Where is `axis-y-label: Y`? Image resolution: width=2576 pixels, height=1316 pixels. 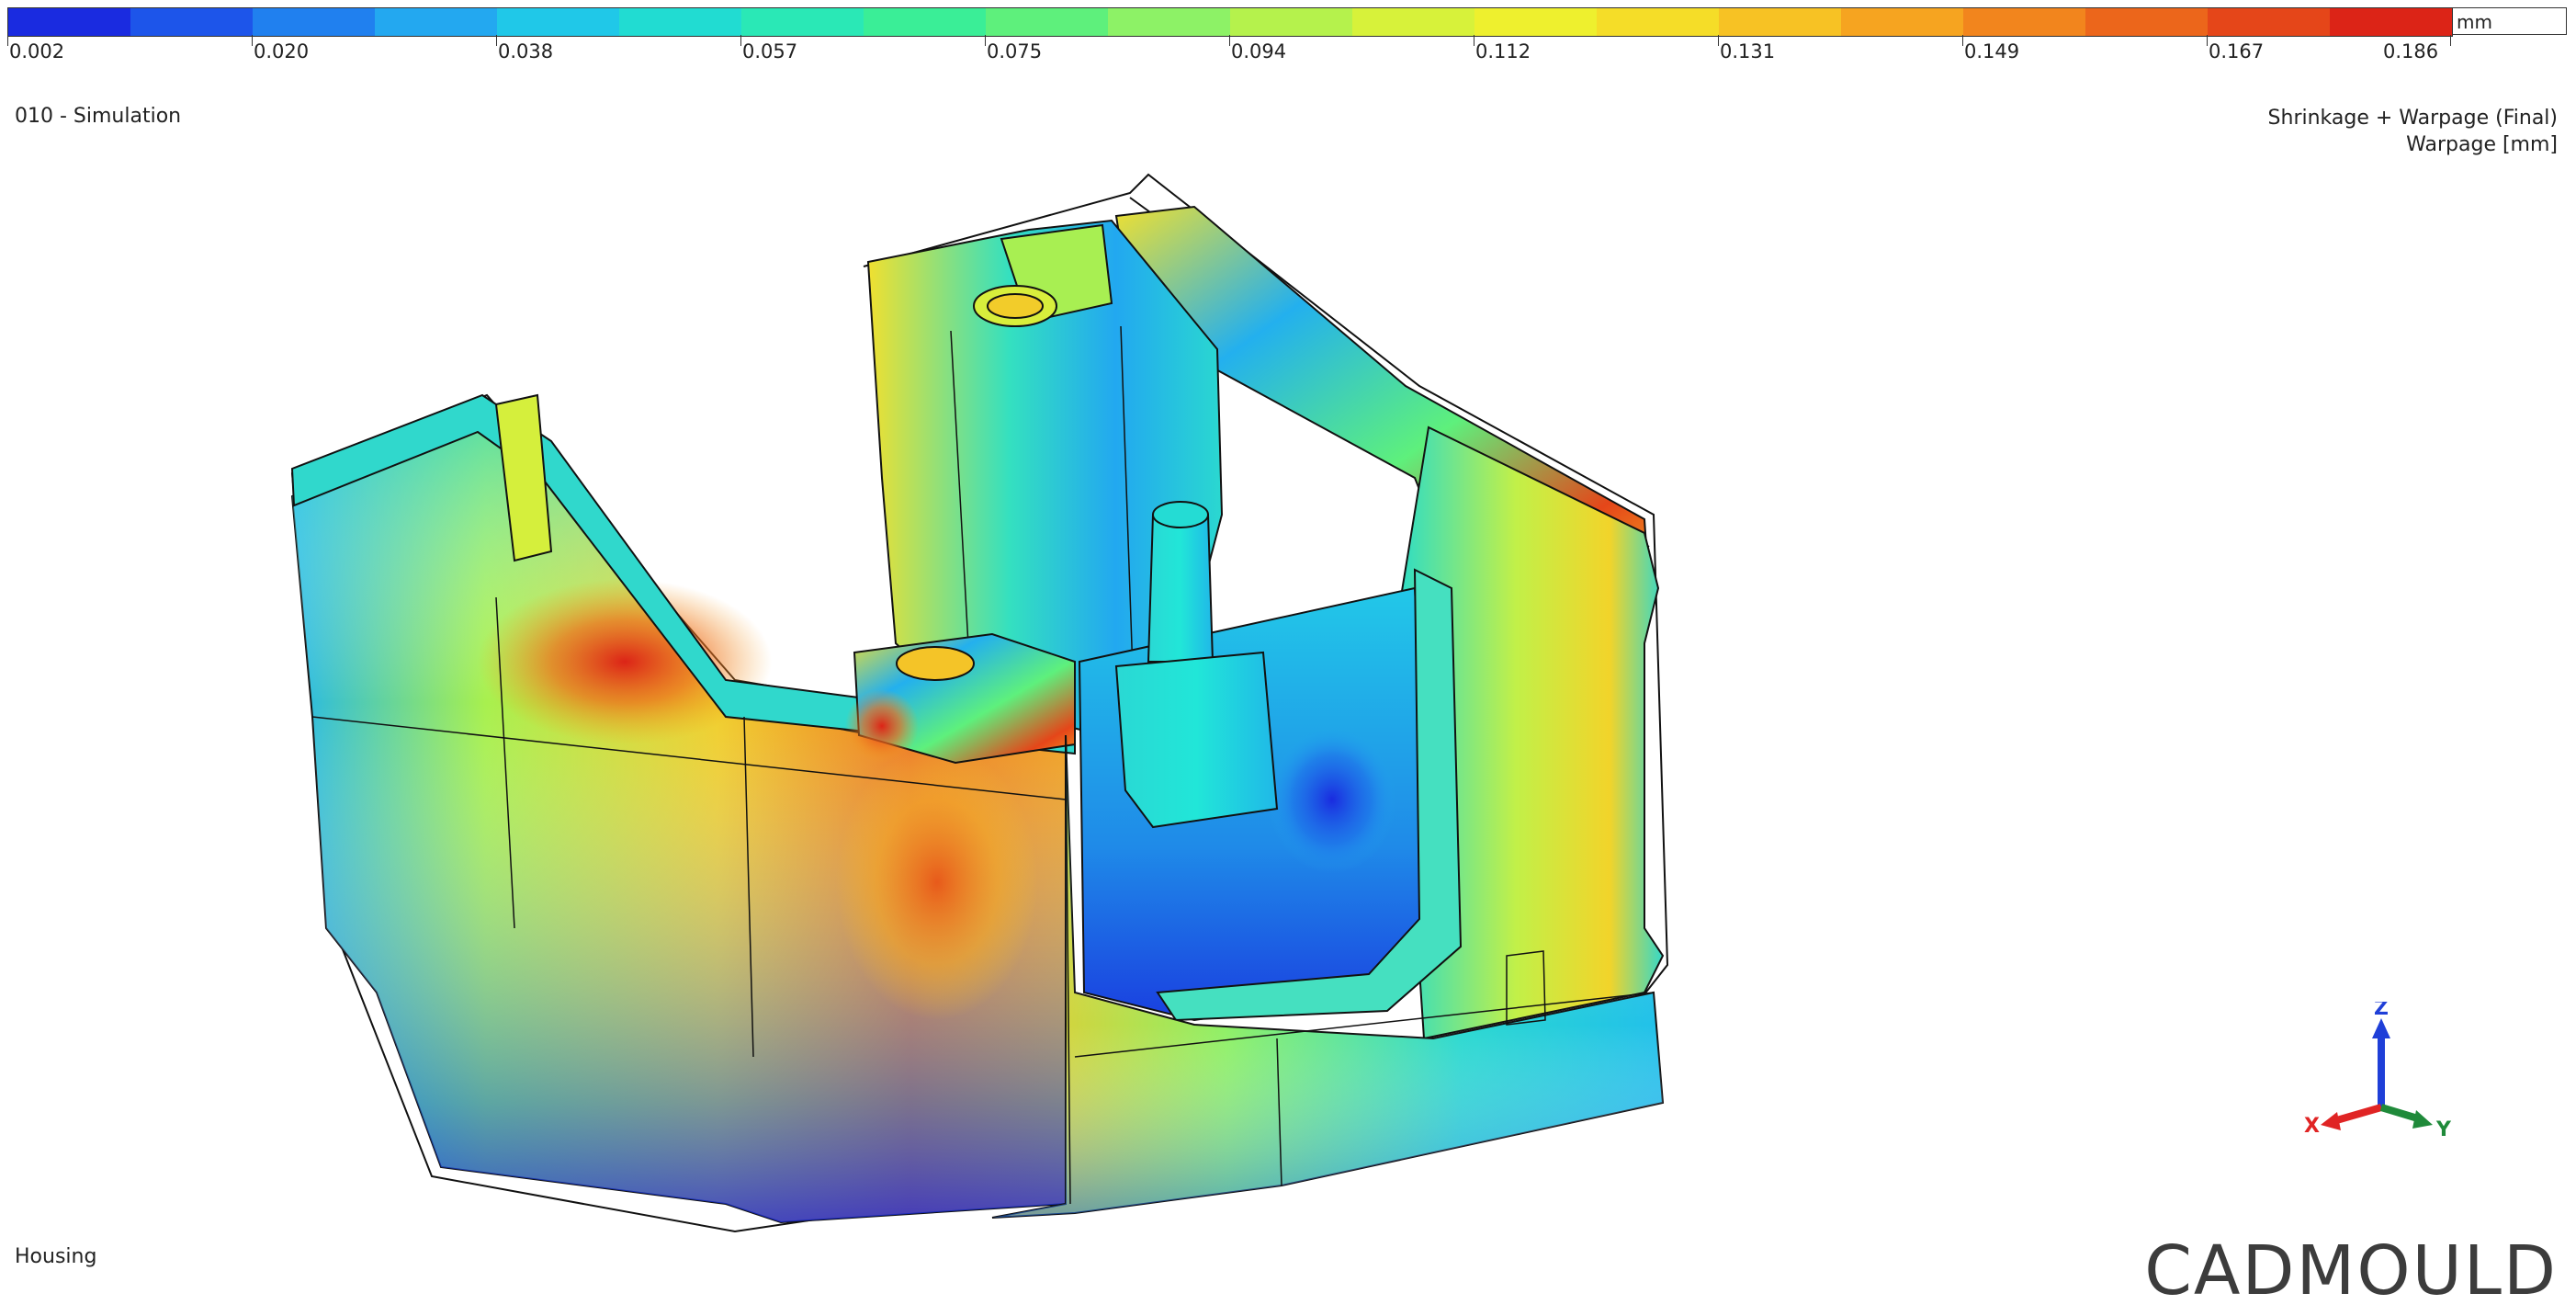
axis-y-label: Y is located at coordinates (2443, 1129).